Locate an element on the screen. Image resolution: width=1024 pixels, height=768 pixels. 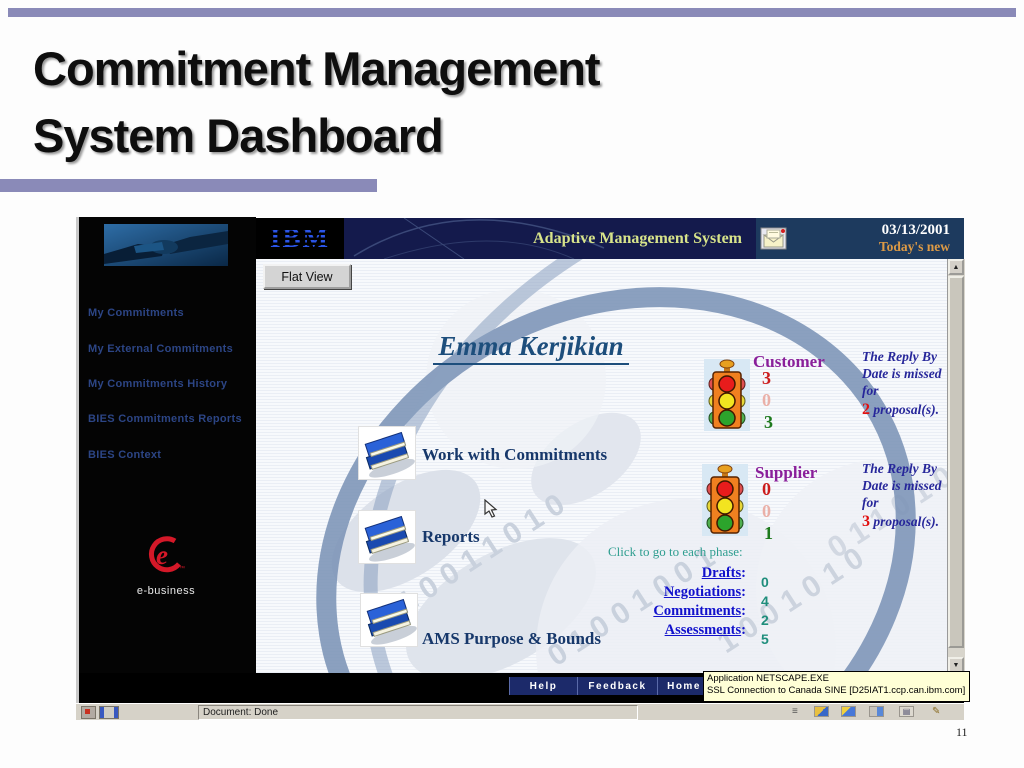
phase-count-commitments: 2 is located at coordinates (765, 620).